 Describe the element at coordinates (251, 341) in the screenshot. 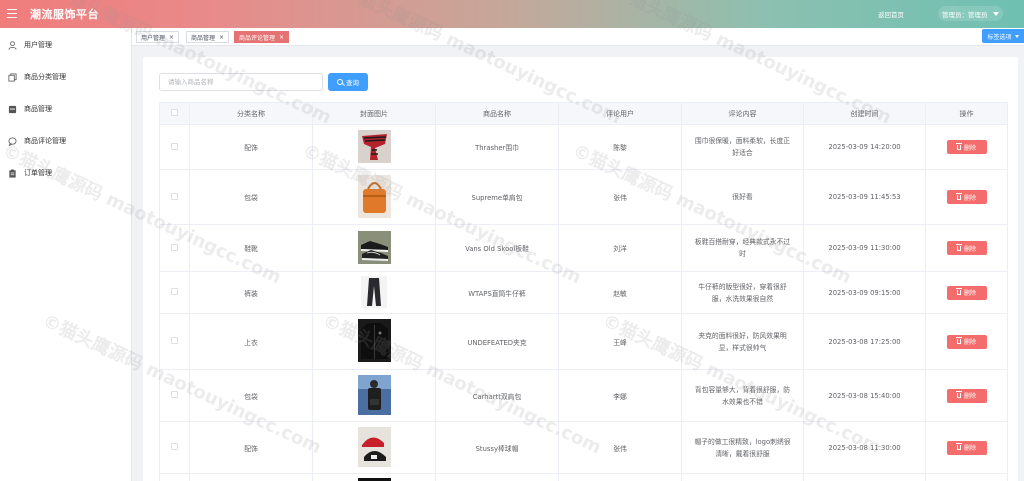

I see `category-cell: 上衣` at that location.